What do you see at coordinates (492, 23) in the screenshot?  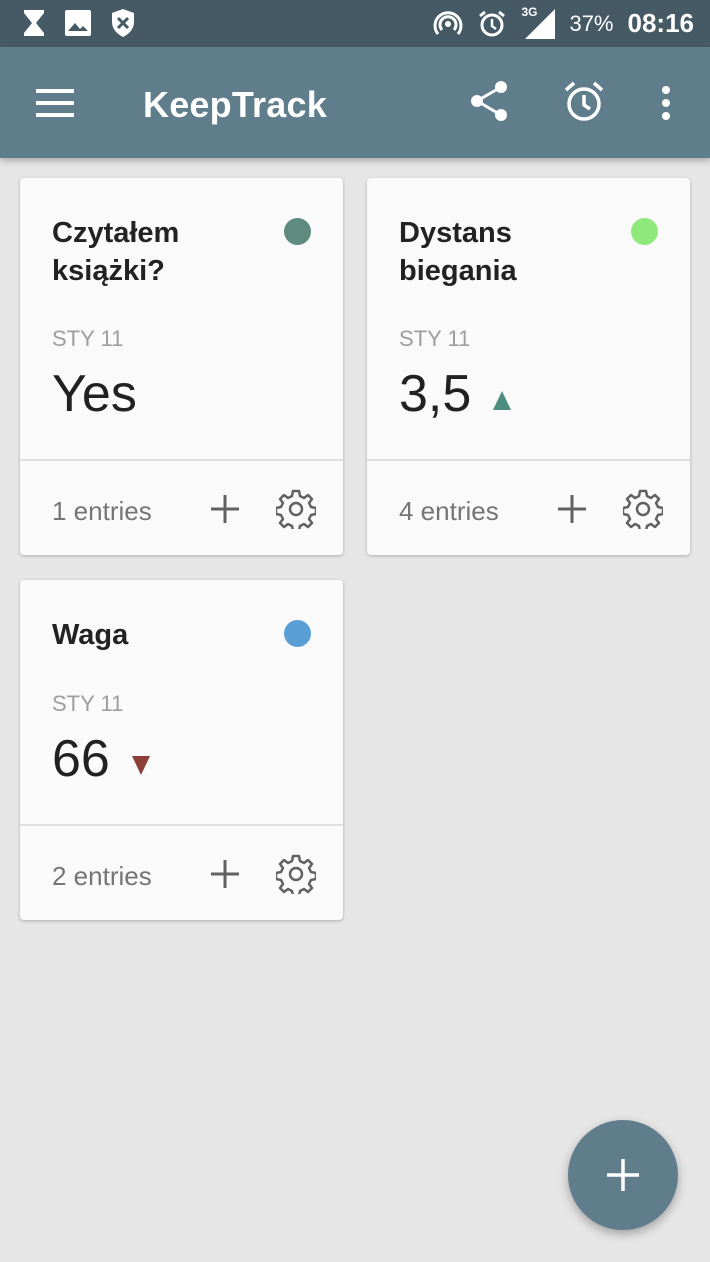 I see `alarm-status-icon` at bounding box center [492, 23].